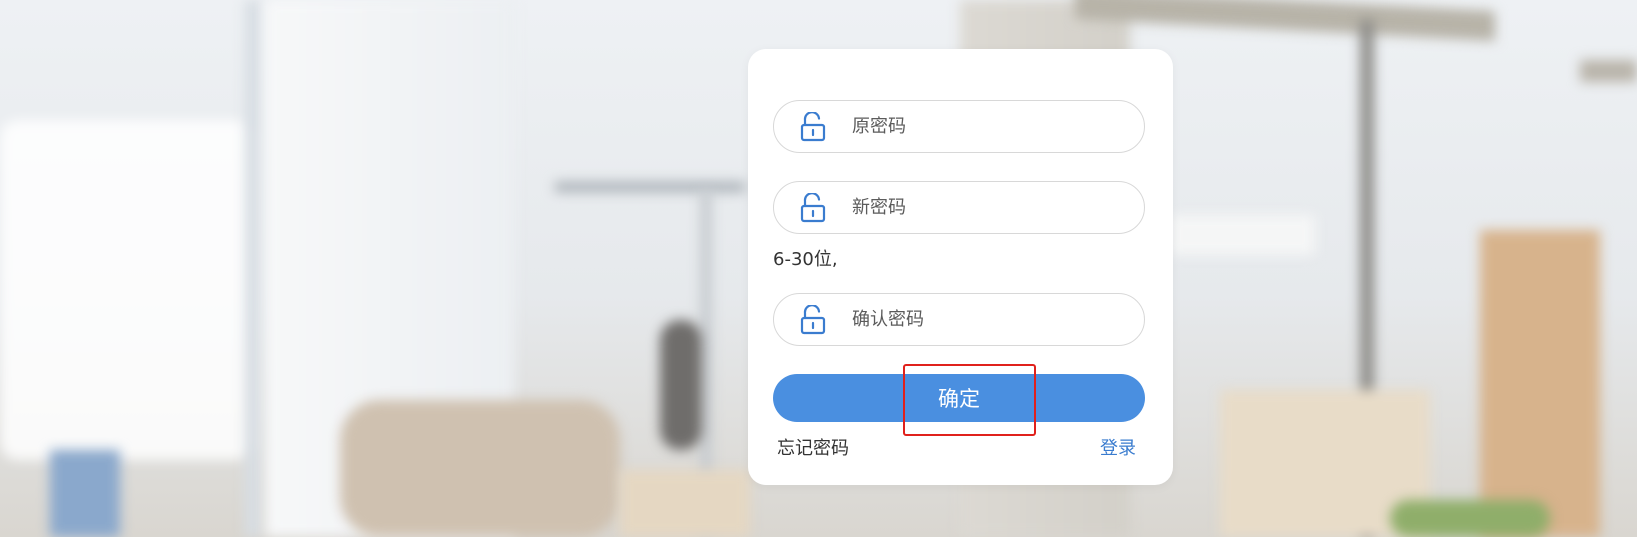 The height and width of the screenshot is (537, 1637). I want to click on confirm-password-input, so click(982, 319).